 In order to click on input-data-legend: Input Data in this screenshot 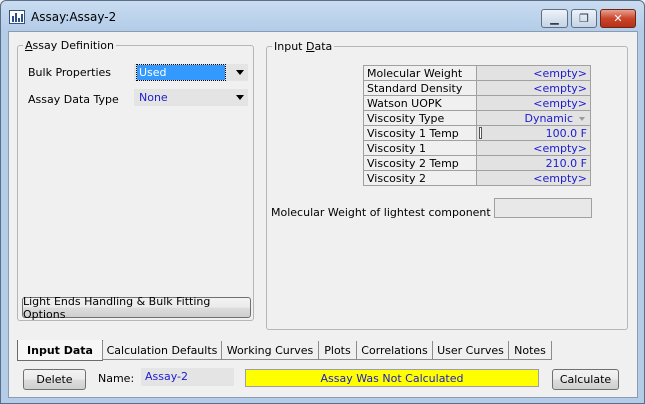, I will do `click(303, 46)`.